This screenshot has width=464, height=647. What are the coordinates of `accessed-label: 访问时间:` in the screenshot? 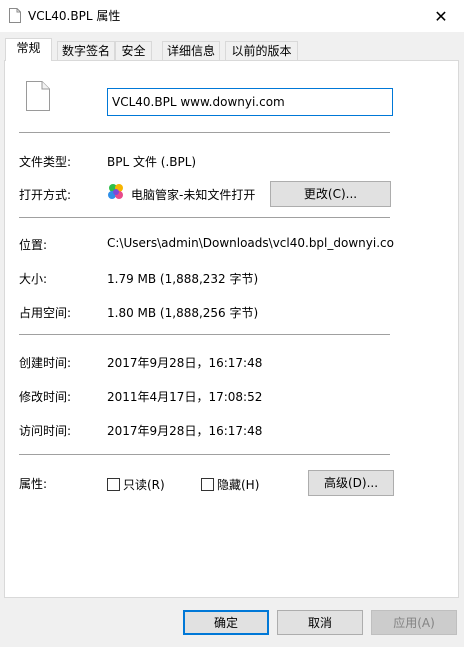 It's located at (45, 431).